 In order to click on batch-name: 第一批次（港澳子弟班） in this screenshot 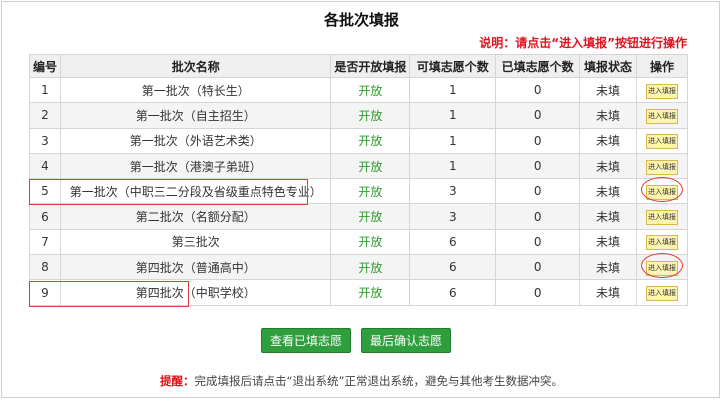, I will do `click(195, 166)`.